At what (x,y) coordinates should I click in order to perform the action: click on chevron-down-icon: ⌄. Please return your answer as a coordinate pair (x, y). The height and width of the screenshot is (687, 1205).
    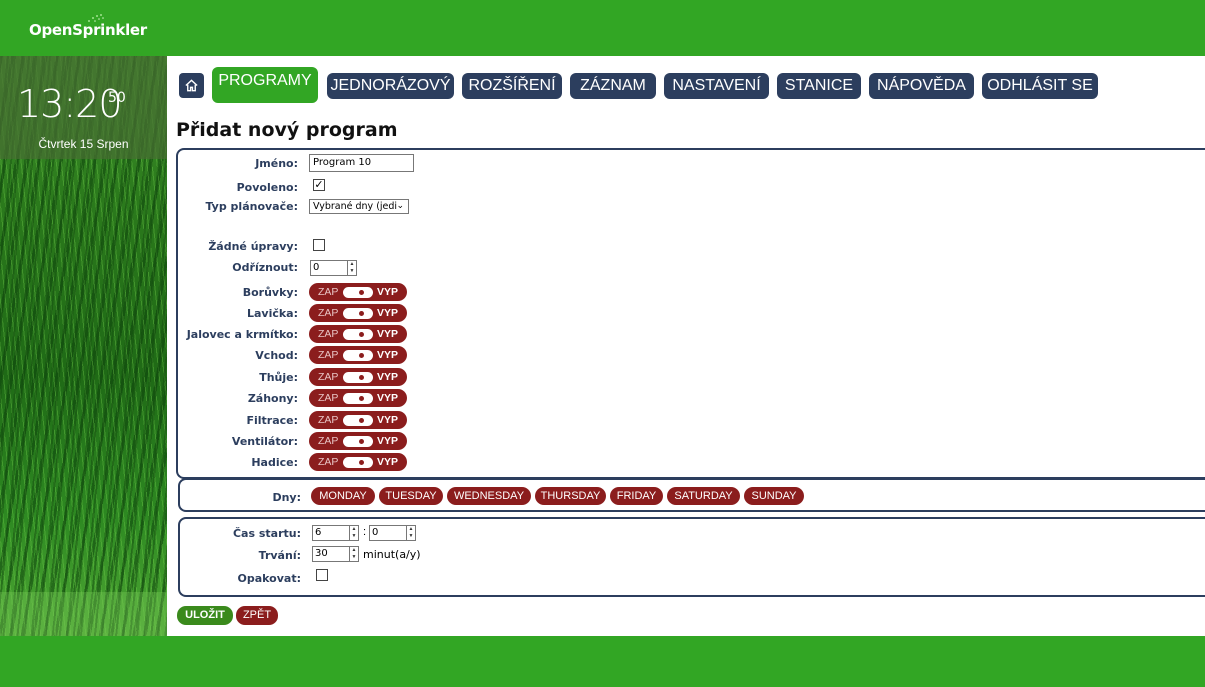
    Looking at the image, I should click on (400, 206).